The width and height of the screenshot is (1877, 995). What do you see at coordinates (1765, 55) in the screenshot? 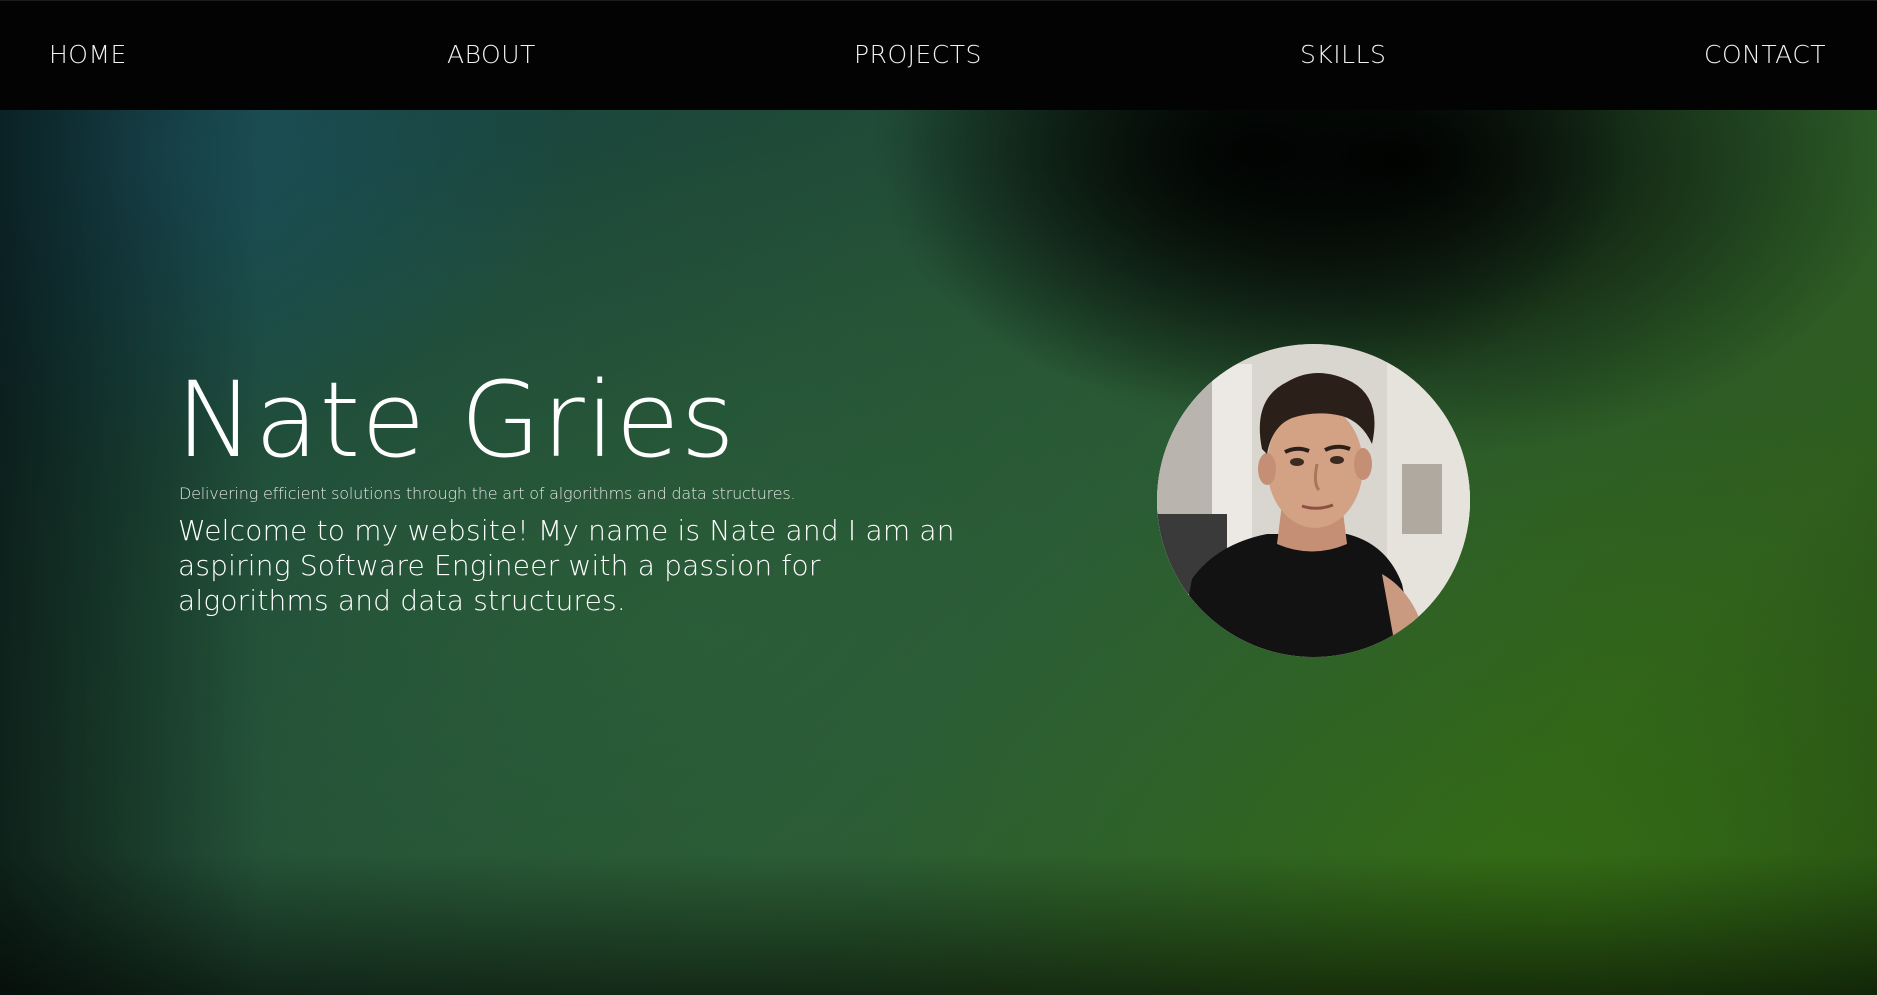
I see `nav-link-contact: CONTACT` at bounding box center [1765, 55].